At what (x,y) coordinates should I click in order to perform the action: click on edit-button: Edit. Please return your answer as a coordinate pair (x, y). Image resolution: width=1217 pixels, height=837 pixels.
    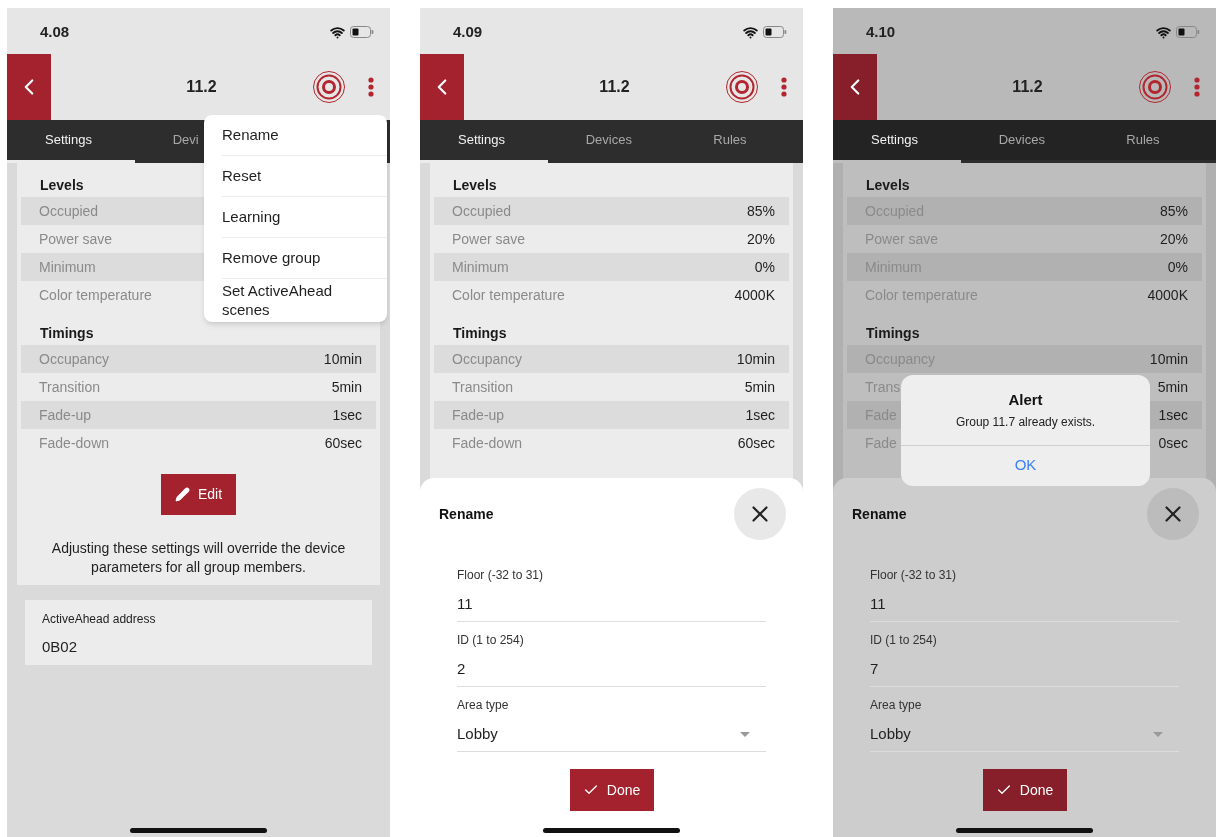
    Looking at the image, I should click on (198, 494).